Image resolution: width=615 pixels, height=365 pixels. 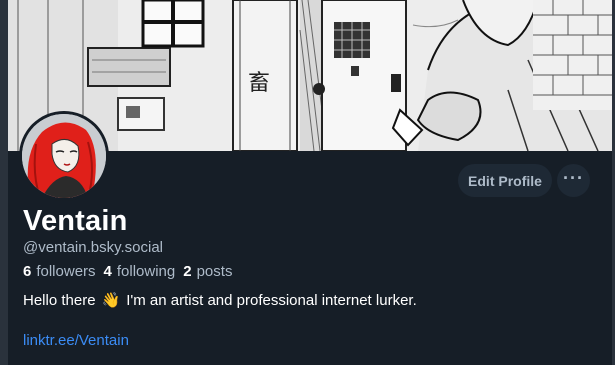 I want to click on posts-label: posts, so click(x=214, y=271).